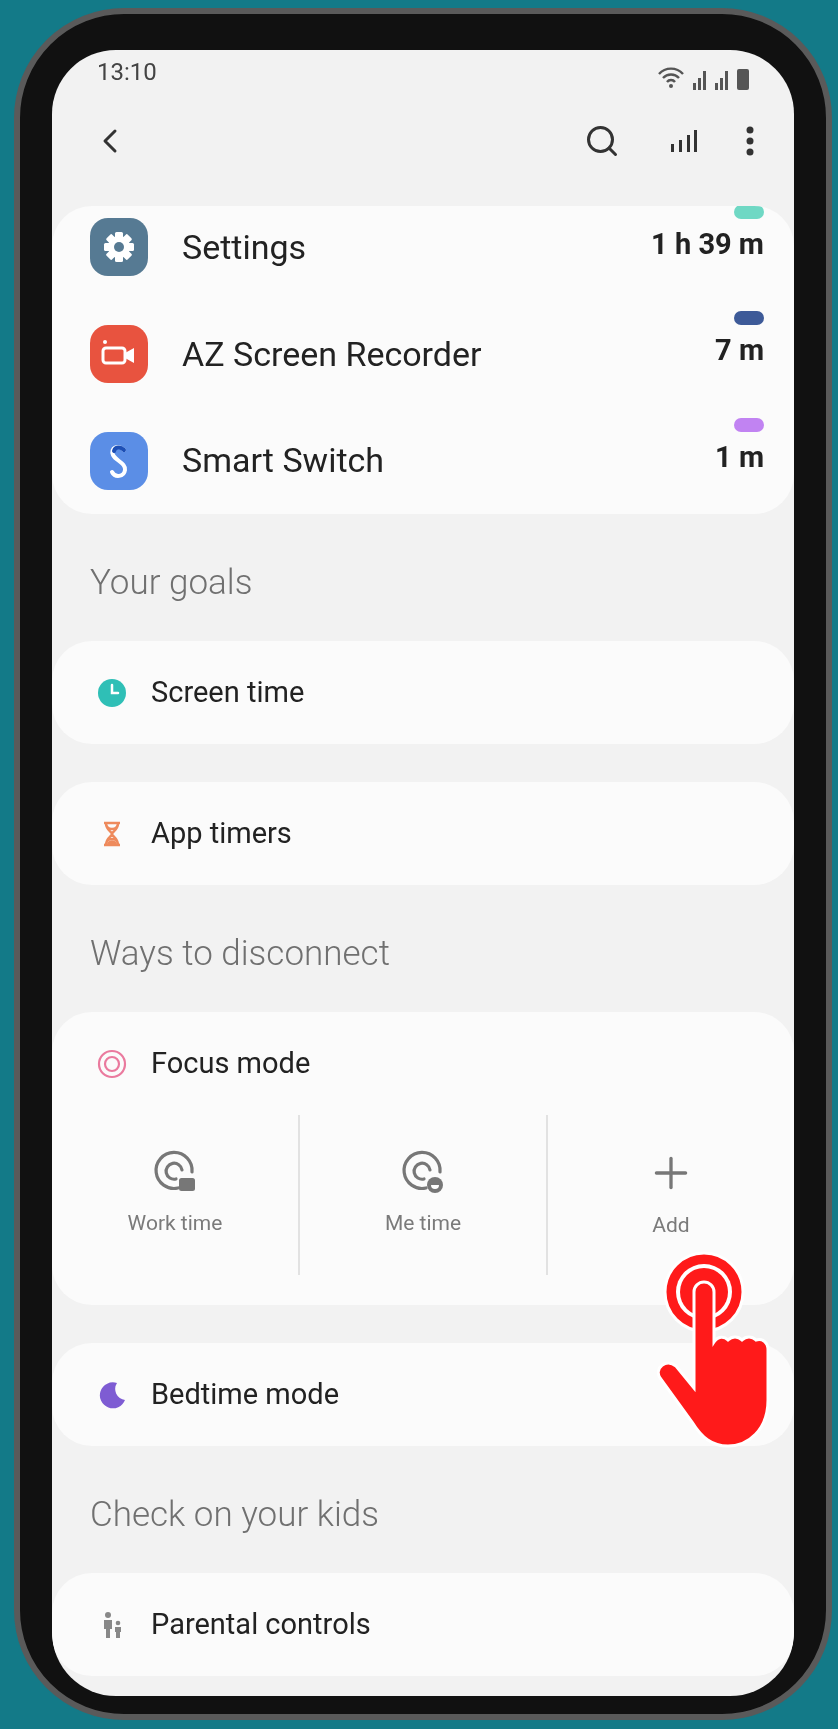 The width and height of the screenshot is (838, 1729). What do you see at coordinates (231, 1063) in the screenshot?
I see `card-label: Focus mode` at bounding box center [231, 1063].